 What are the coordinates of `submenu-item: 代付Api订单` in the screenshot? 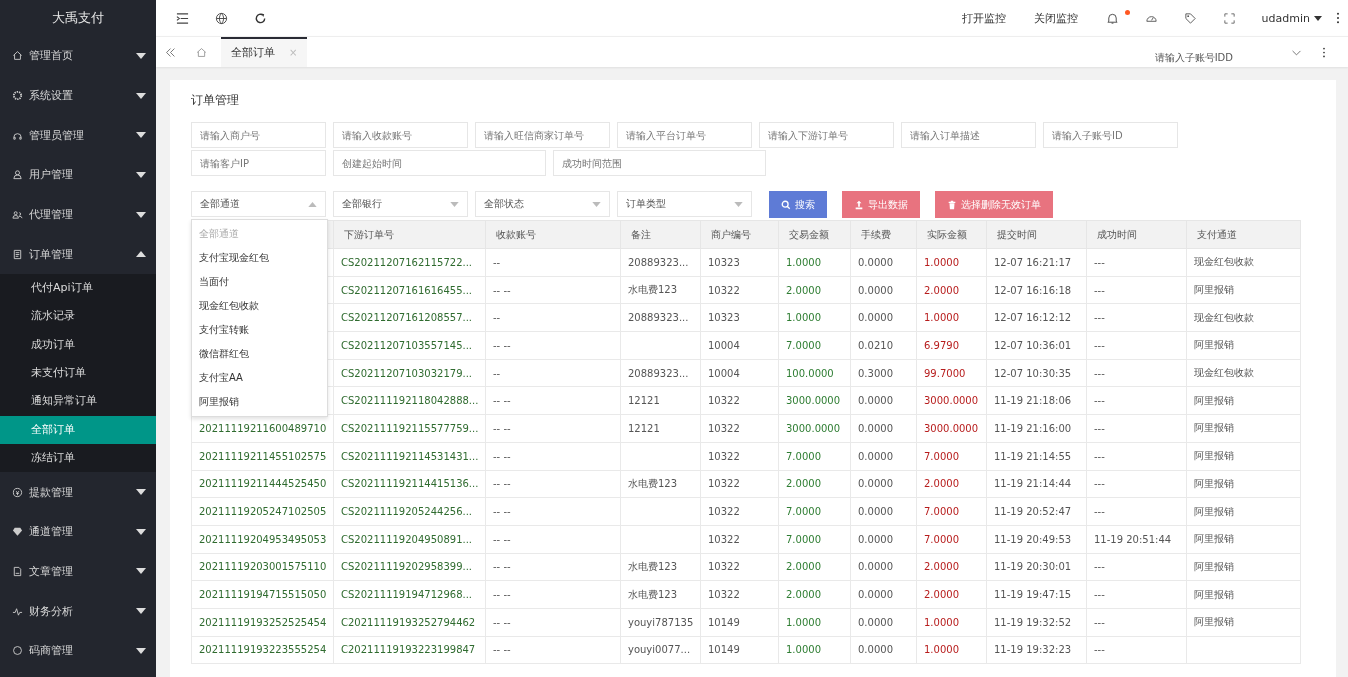 It's located at (78, 288).